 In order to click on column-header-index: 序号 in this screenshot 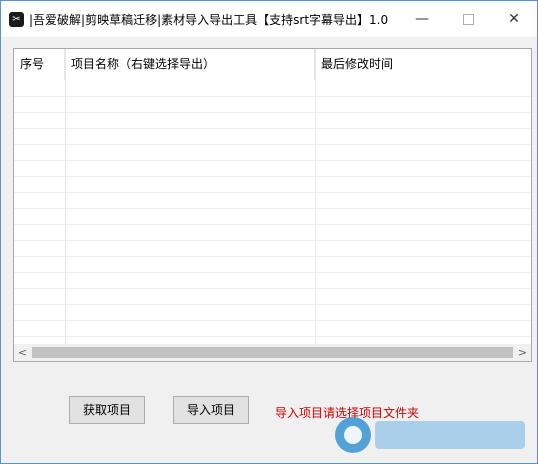, I will do `click(39, 64)`.